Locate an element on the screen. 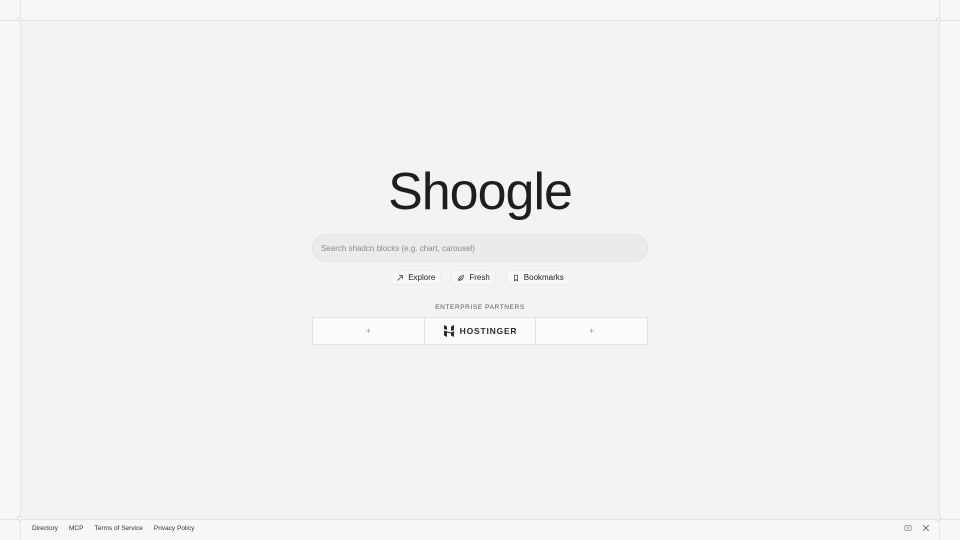  bookmark-icon is located at coordinates (515, 278).